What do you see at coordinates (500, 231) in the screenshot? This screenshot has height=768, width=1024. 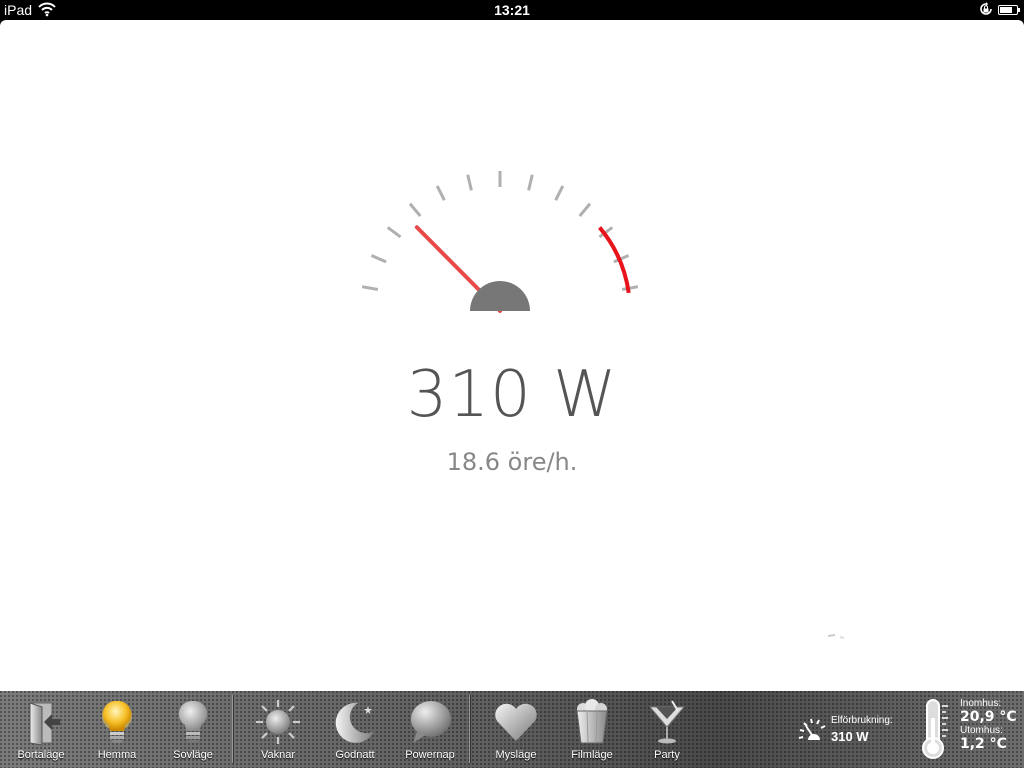 I see `gauge-ticks` at bounding box center [500, 231].